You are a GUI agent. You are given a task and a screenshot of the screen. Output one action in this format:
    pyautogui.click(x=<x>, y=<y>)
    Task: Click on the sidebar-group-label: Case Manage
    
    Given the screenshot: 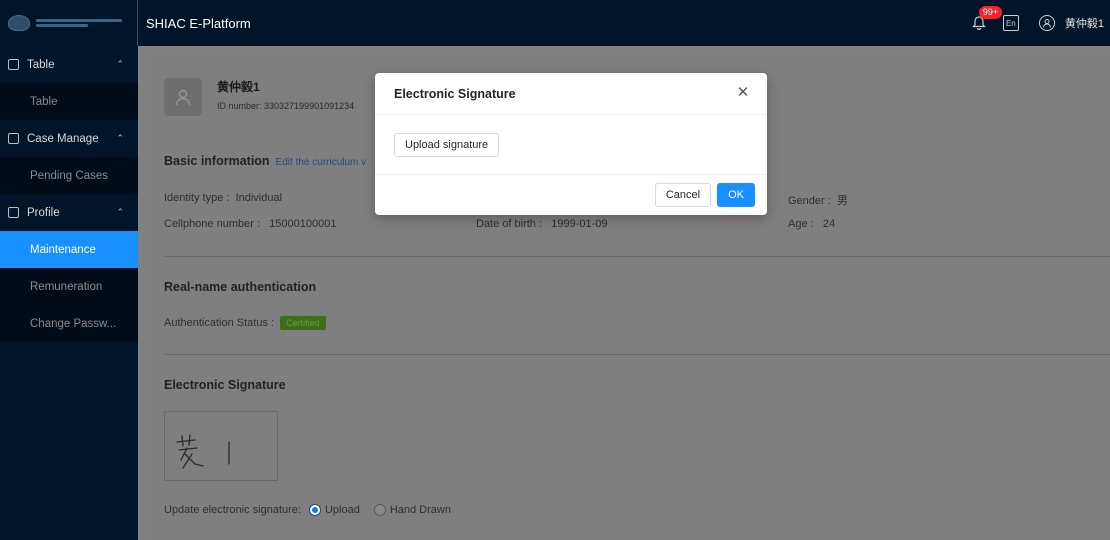 What is the action you would take?
    pyautogui.click(x=63, y=138)
    